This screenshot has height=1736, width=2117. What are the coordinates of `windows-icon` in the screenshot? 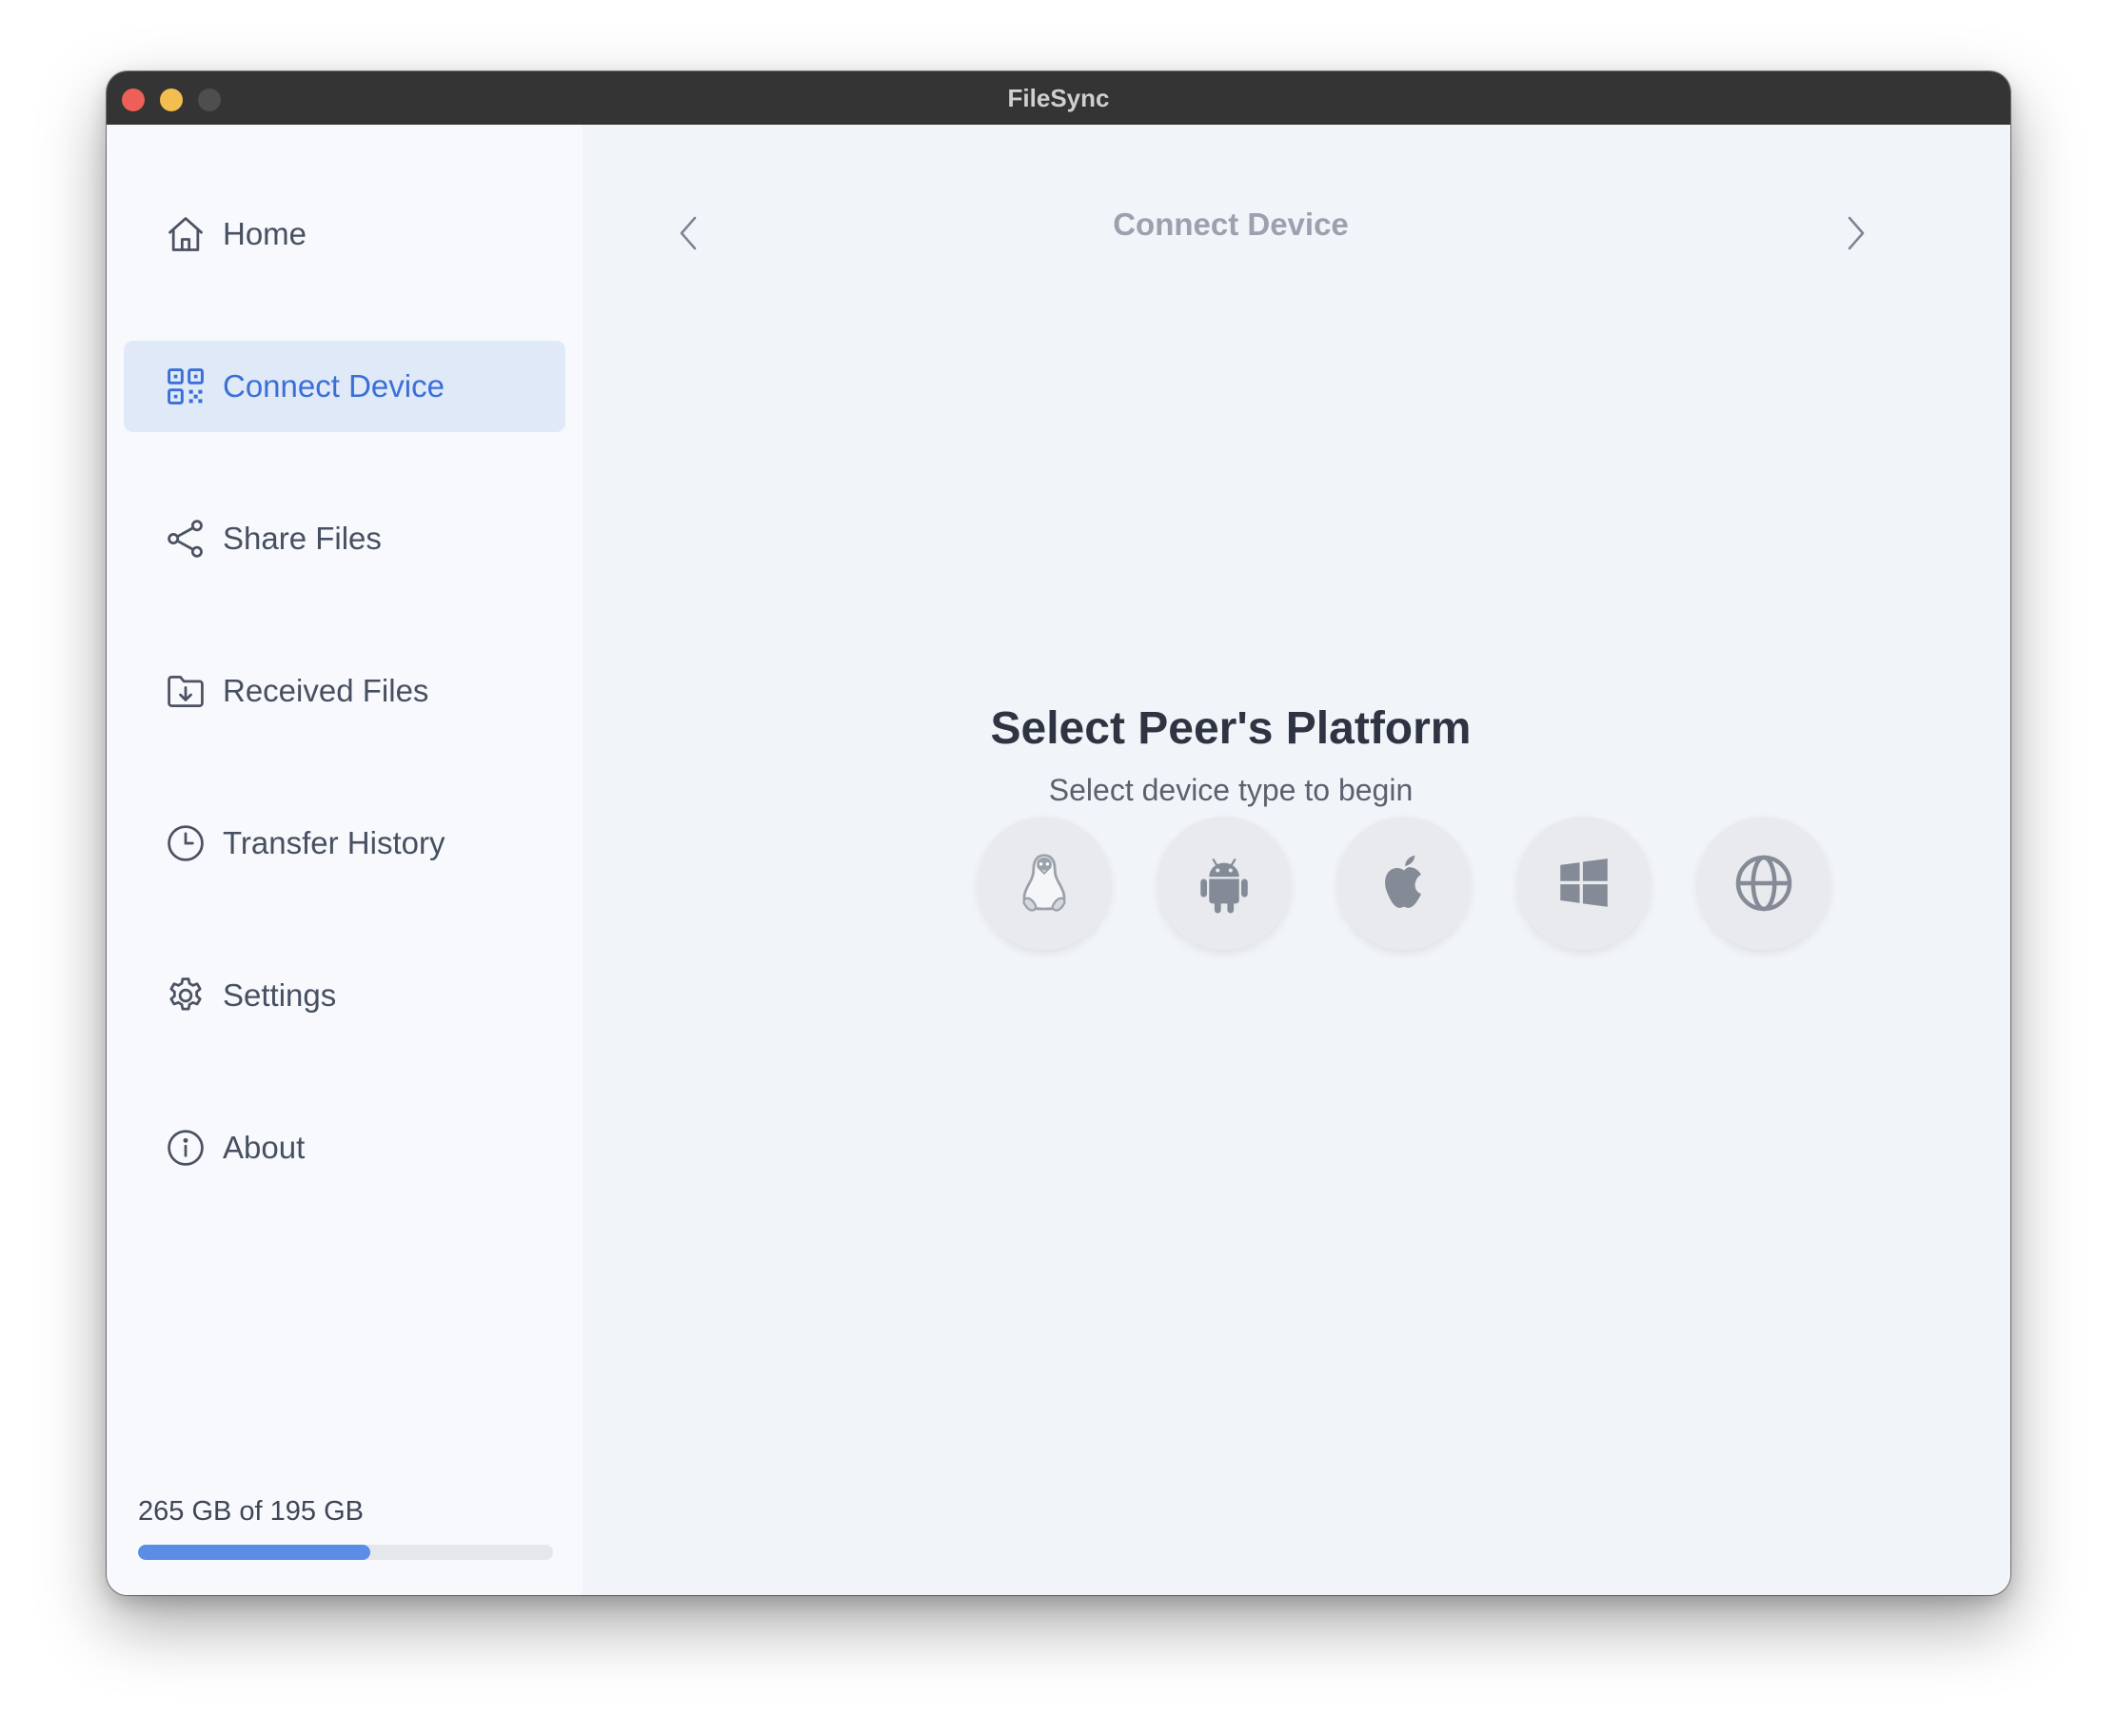 It's located at (1584, 882).